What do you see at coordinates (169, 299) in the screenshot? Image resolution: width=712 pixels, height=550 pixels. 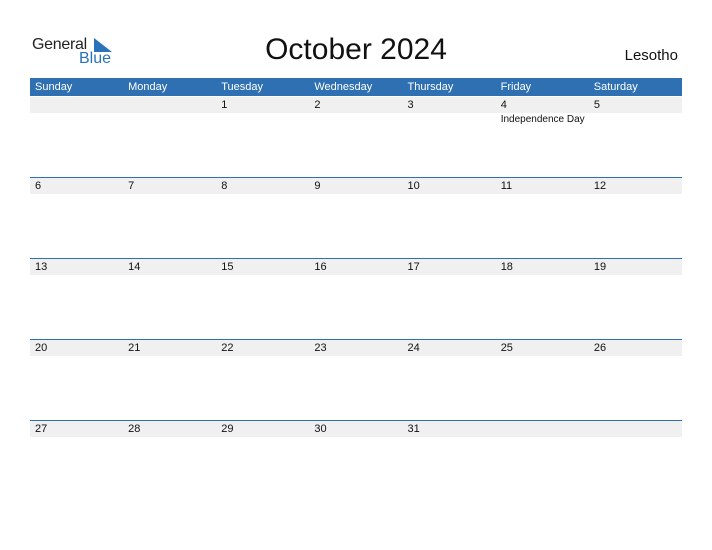 I see `day-cell: 14` at bounding box center [169, 299].